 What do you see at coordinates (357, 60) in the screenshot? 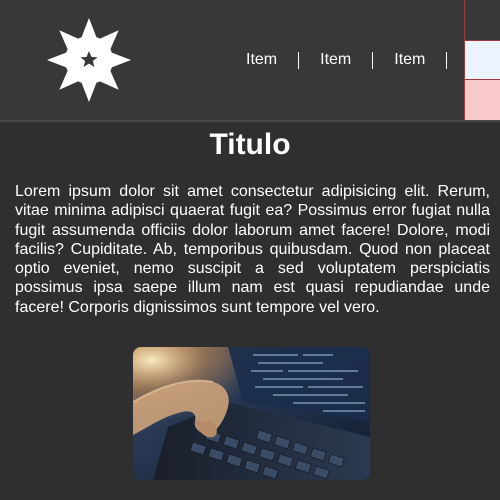
I see `main-nav: Item Item Item` at bounding box center [357, 60].